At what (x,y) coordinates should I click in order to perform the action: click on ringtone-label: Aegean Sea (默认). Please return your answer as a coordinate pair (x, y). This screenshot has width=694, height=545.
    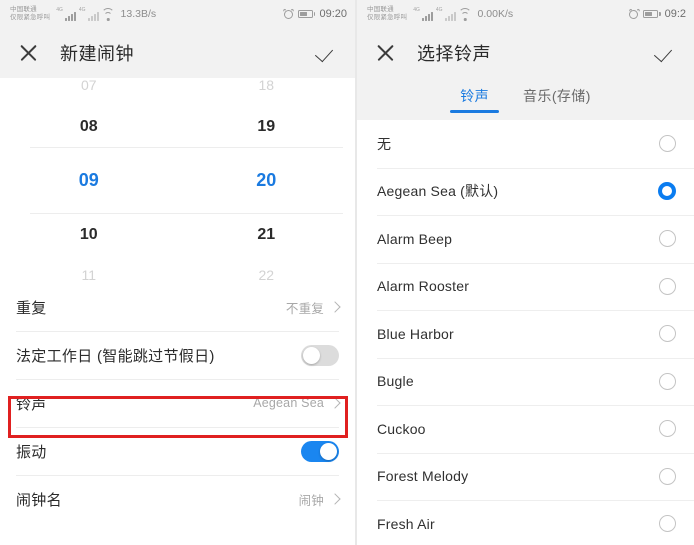
    Looking at the image, I should click on (438, 191).